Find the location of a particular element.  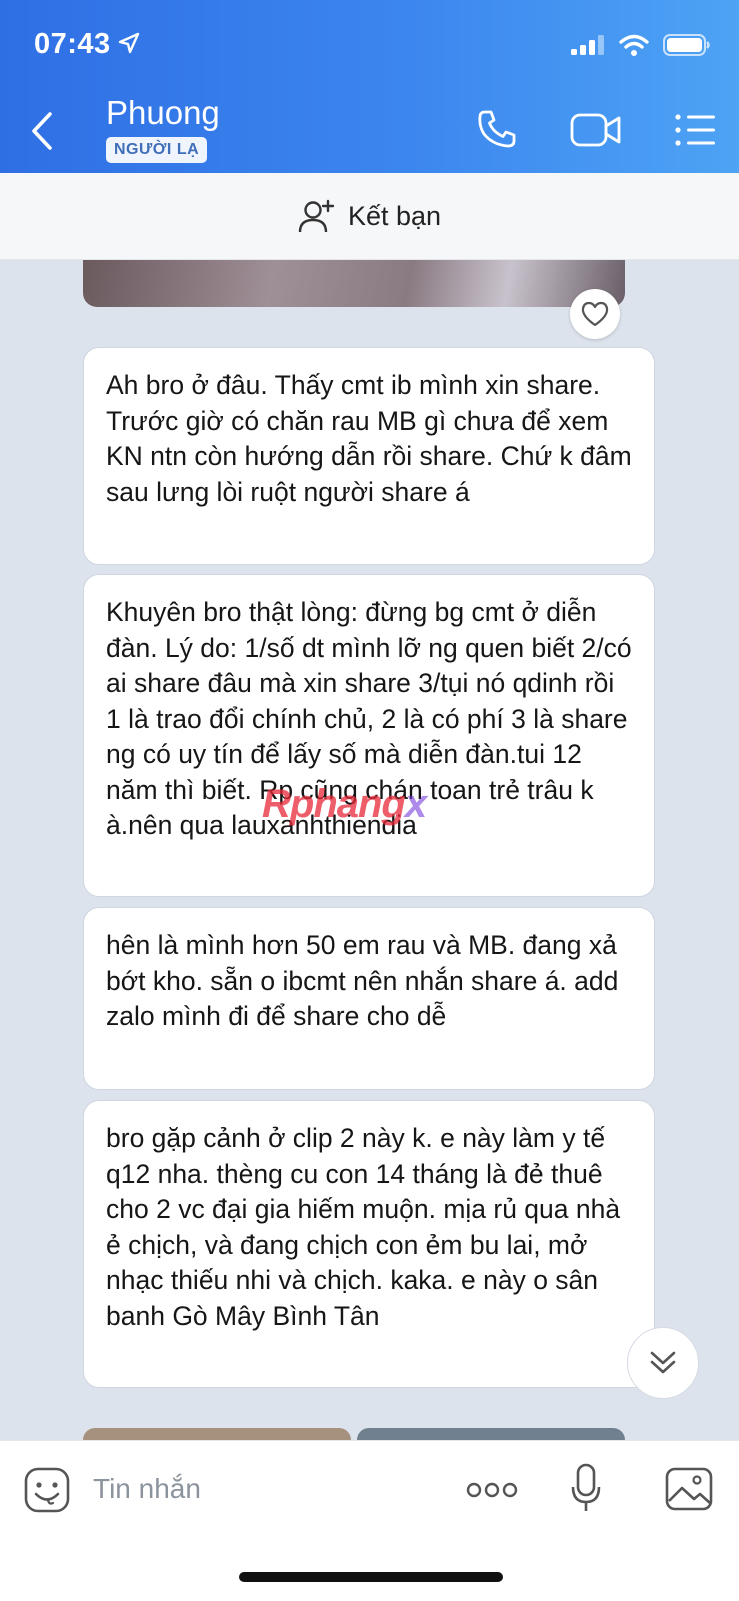

signal-icon is located at coordinates (587, 45).